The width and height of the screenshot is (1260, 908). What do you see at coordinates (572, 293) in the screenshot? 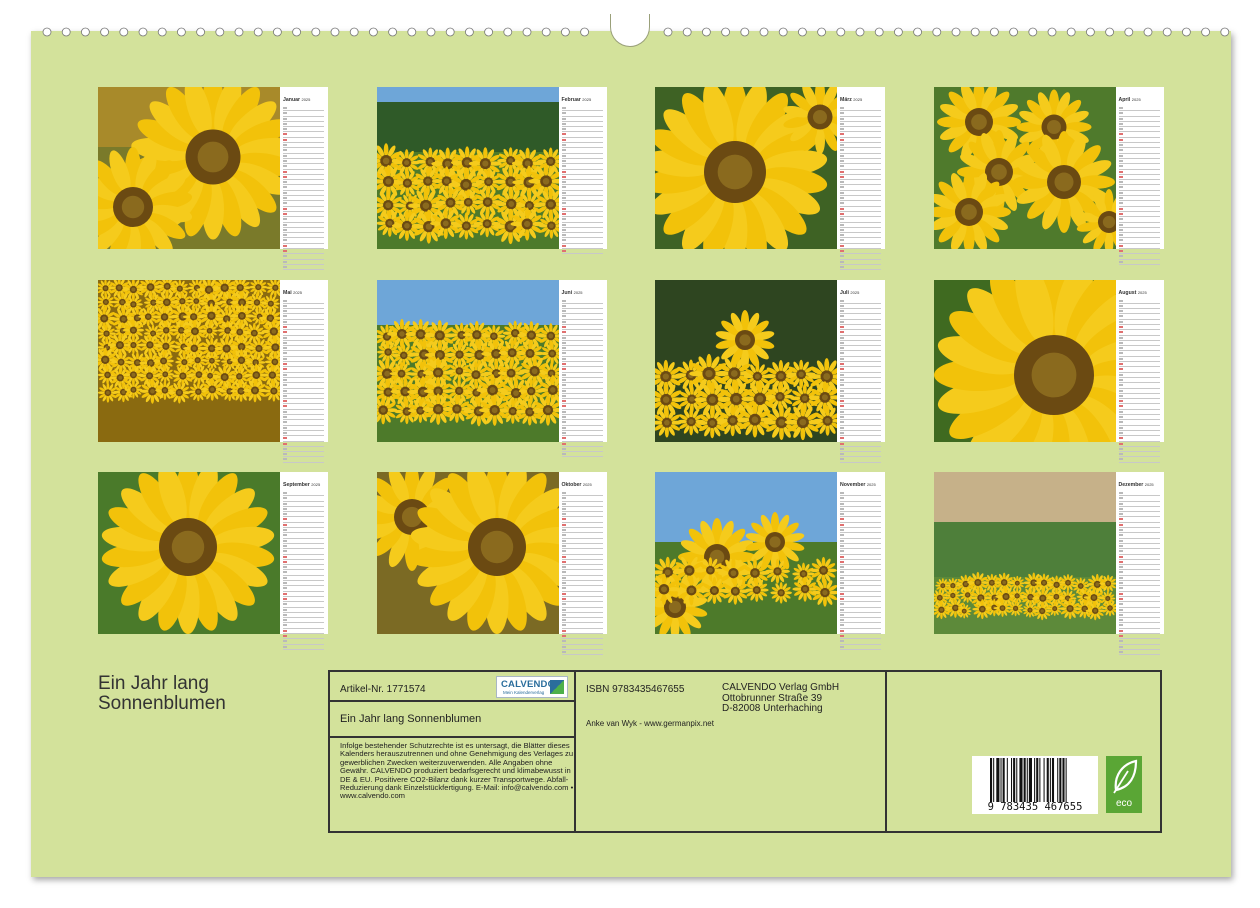
I see `month-name: Juni 2025` at bounding box center [572, 293].